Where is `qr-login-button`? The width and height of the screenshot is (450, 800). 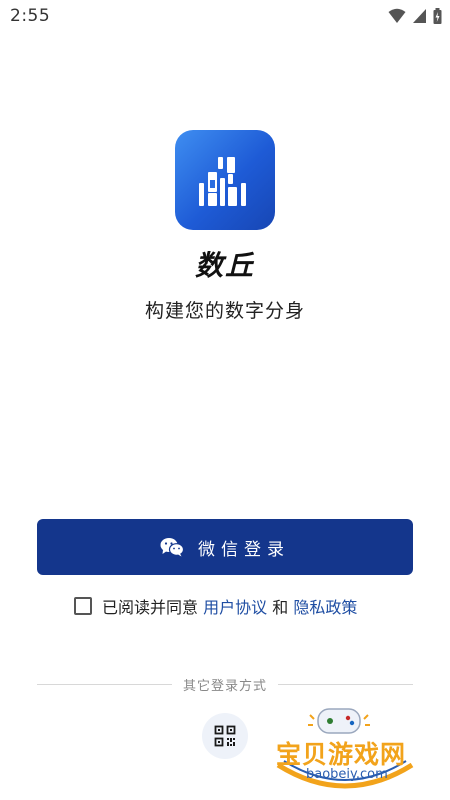
qr-login-button is located at coordinates (225, 736).